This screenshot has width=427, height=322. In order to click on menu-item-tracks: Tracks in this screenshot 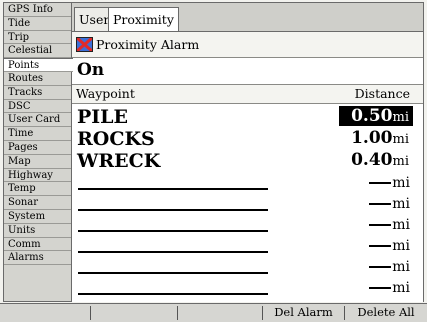, I will do `click(37, 93)`.